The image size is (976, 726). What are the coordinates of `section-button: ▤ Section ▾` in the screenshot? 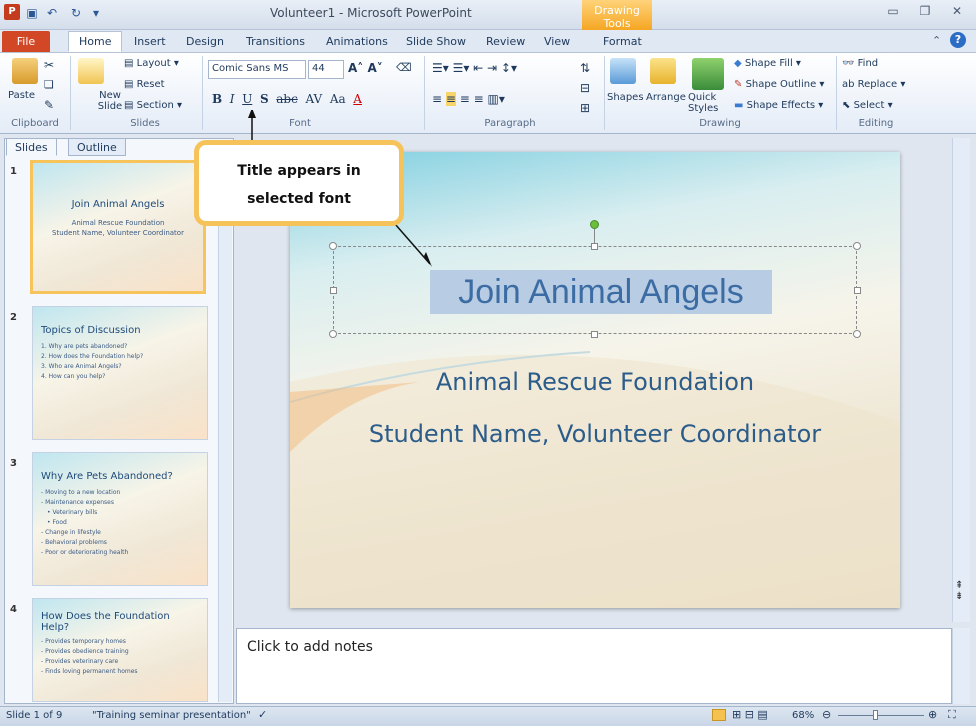 It's located at (153, 105).